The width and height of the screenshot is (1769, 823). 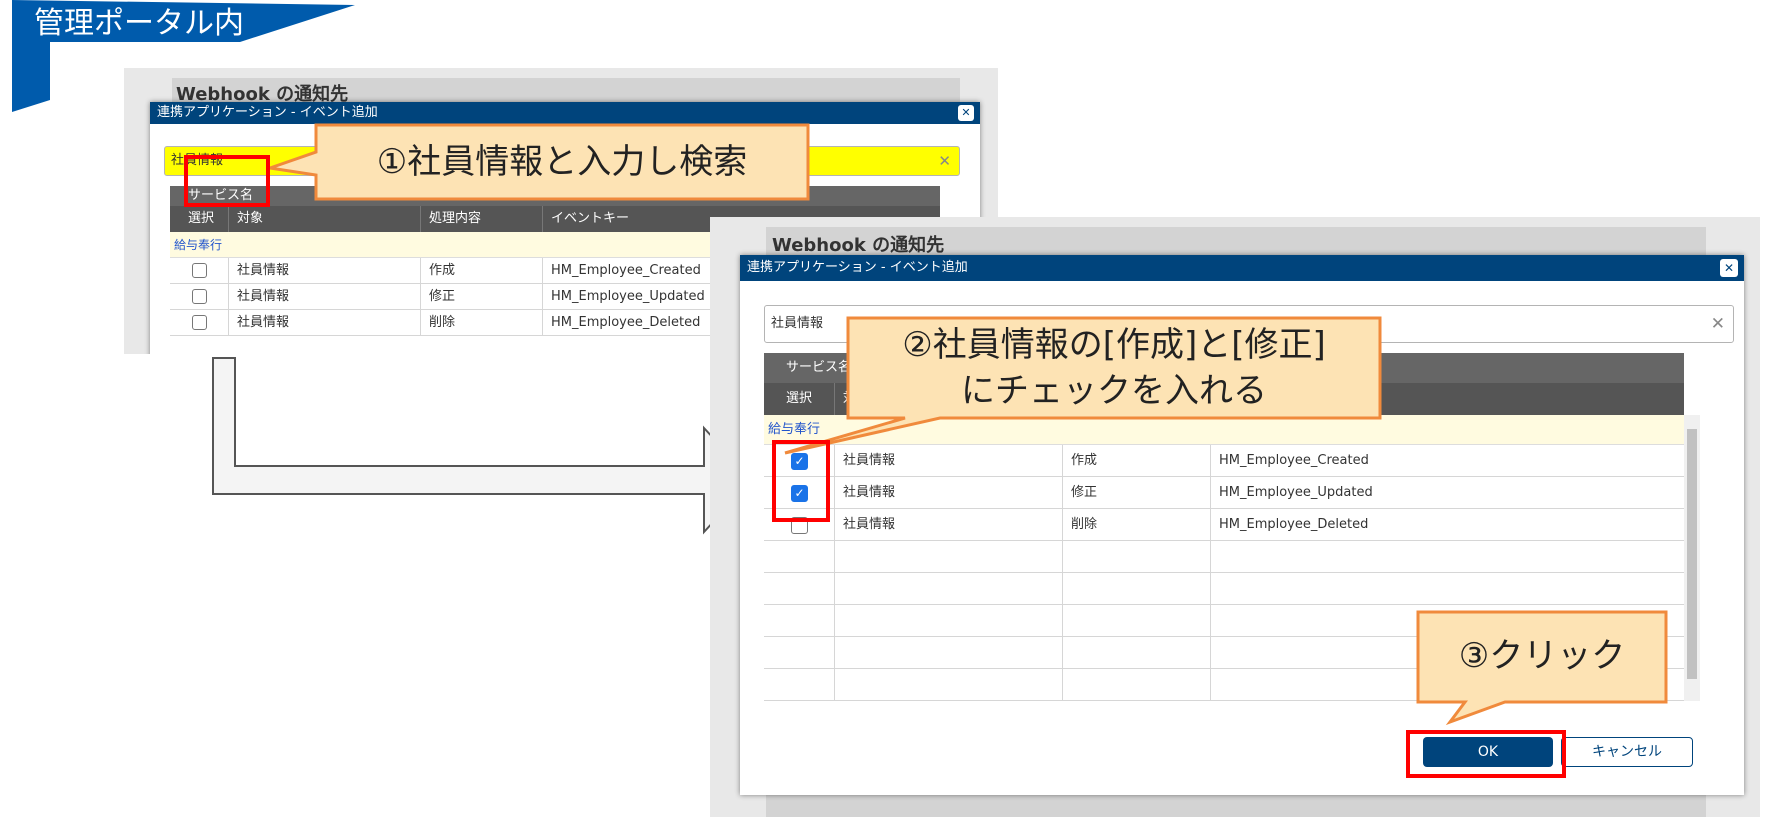 What do you see at coordinates (1447, 492) in the screenshot?
I see `row-event: HM_Employee_Updated` at bounding box center [1447, 492].